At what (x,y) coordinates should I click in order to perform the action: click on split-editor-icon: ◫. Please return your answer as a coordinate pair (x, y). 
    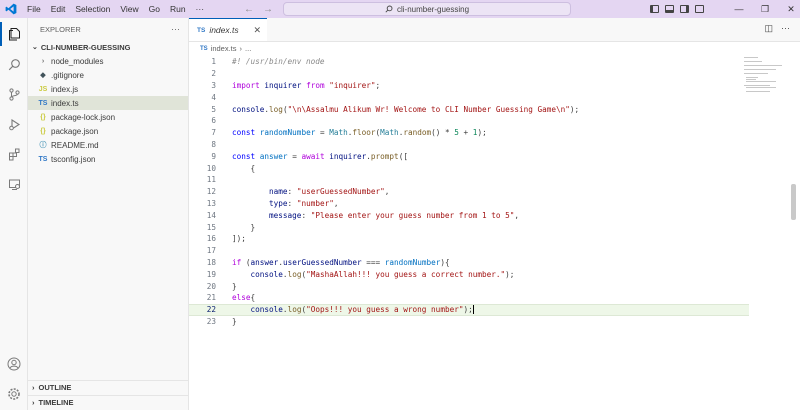
    Looking at the image, I should click on (768, 28).